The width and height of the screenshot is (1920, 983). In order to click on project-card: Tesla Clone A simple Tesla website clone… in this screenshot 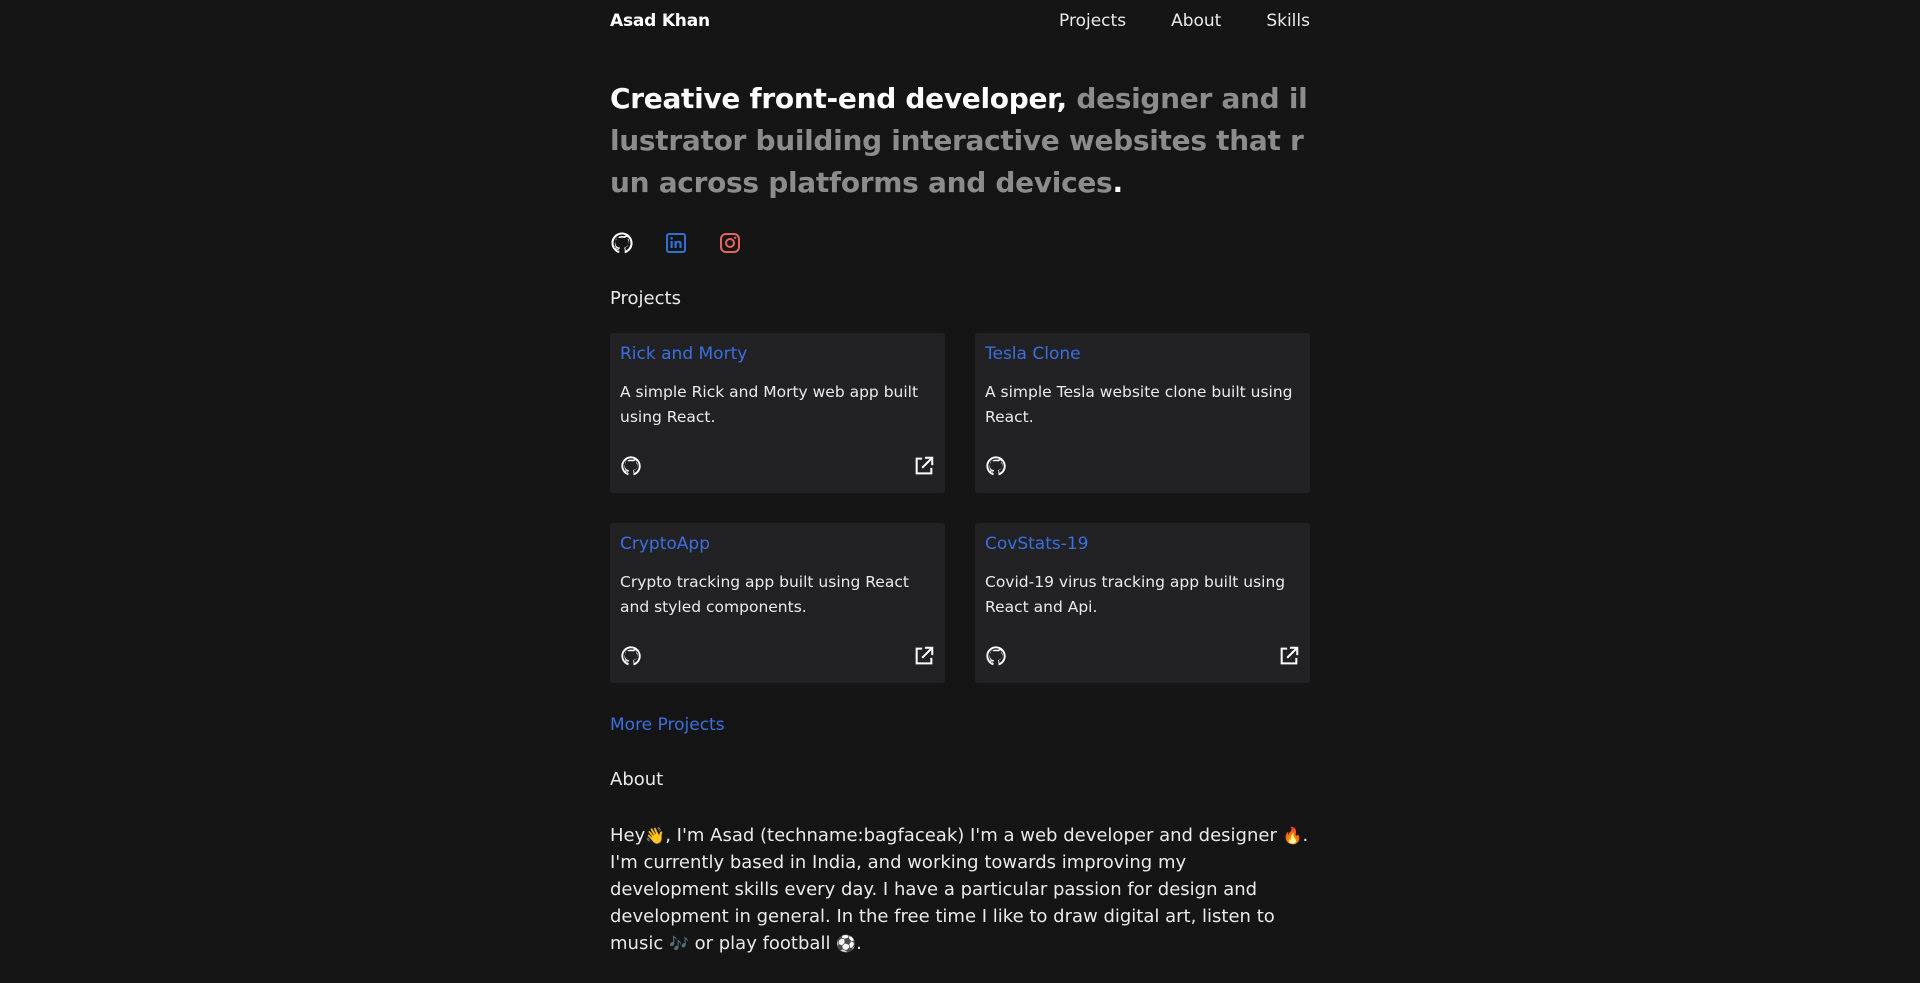, I will do `click(1142, 413)`.